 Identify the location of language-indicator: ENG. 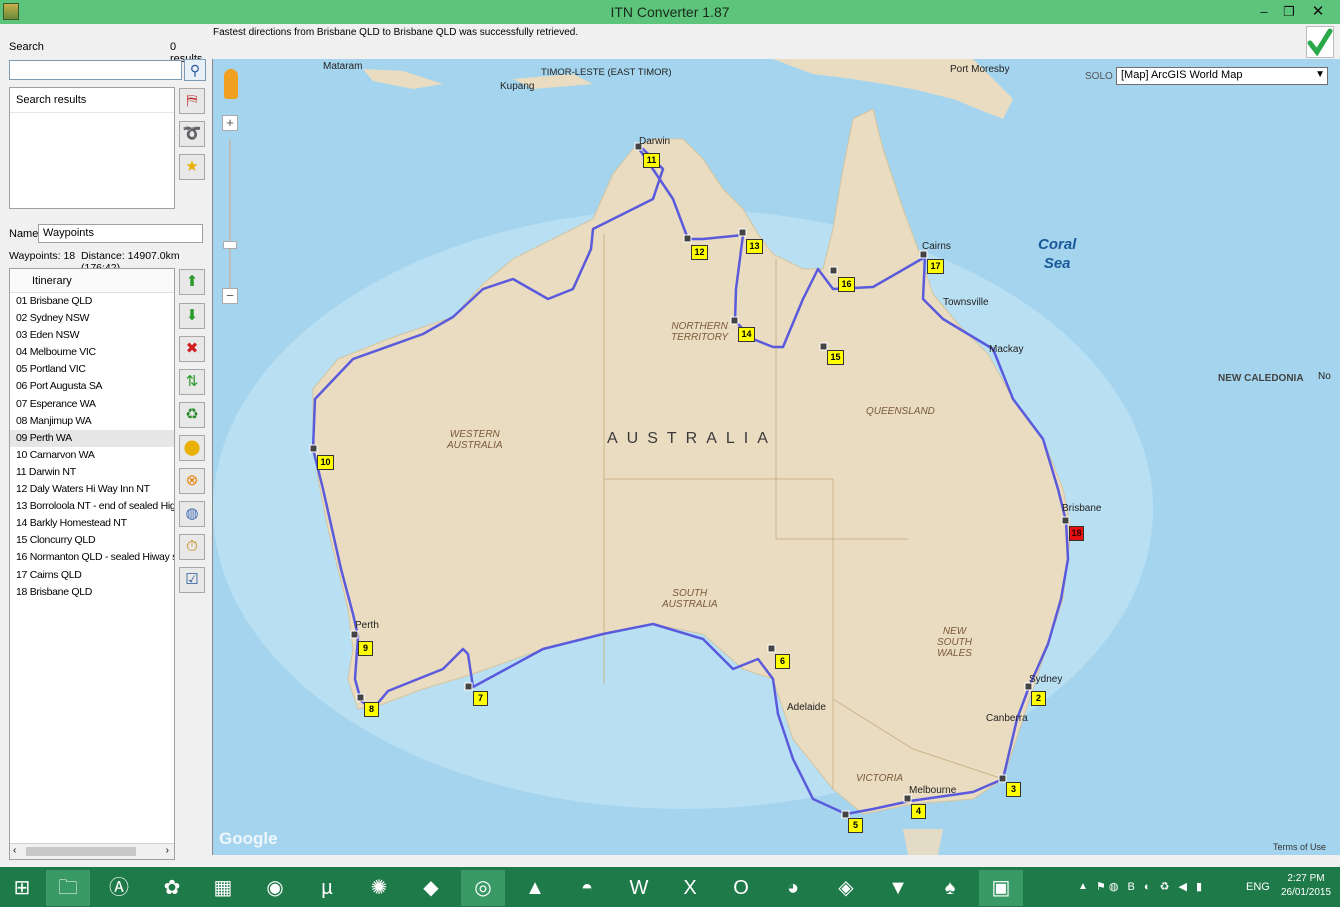
(1258, 887).